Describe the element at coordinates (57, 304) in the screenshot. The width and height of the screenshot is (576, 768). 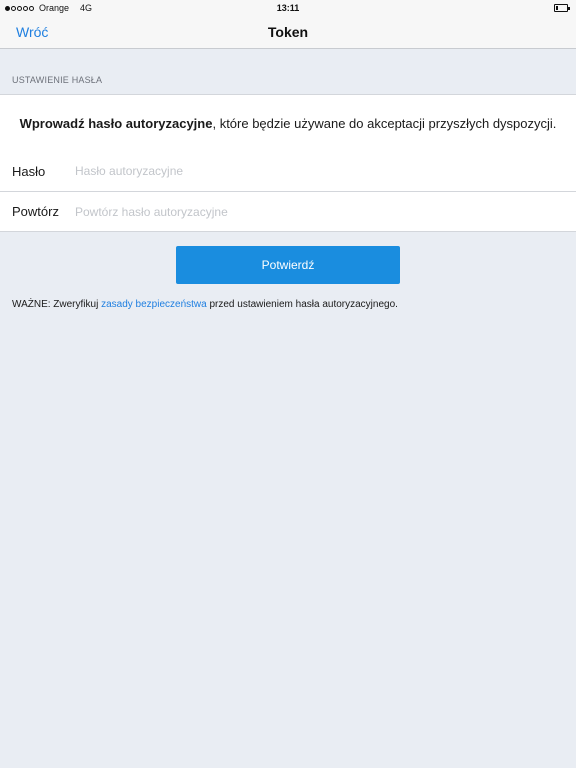
I see `note-prefix: WAŻNE: Zweryfikuj` at that location.